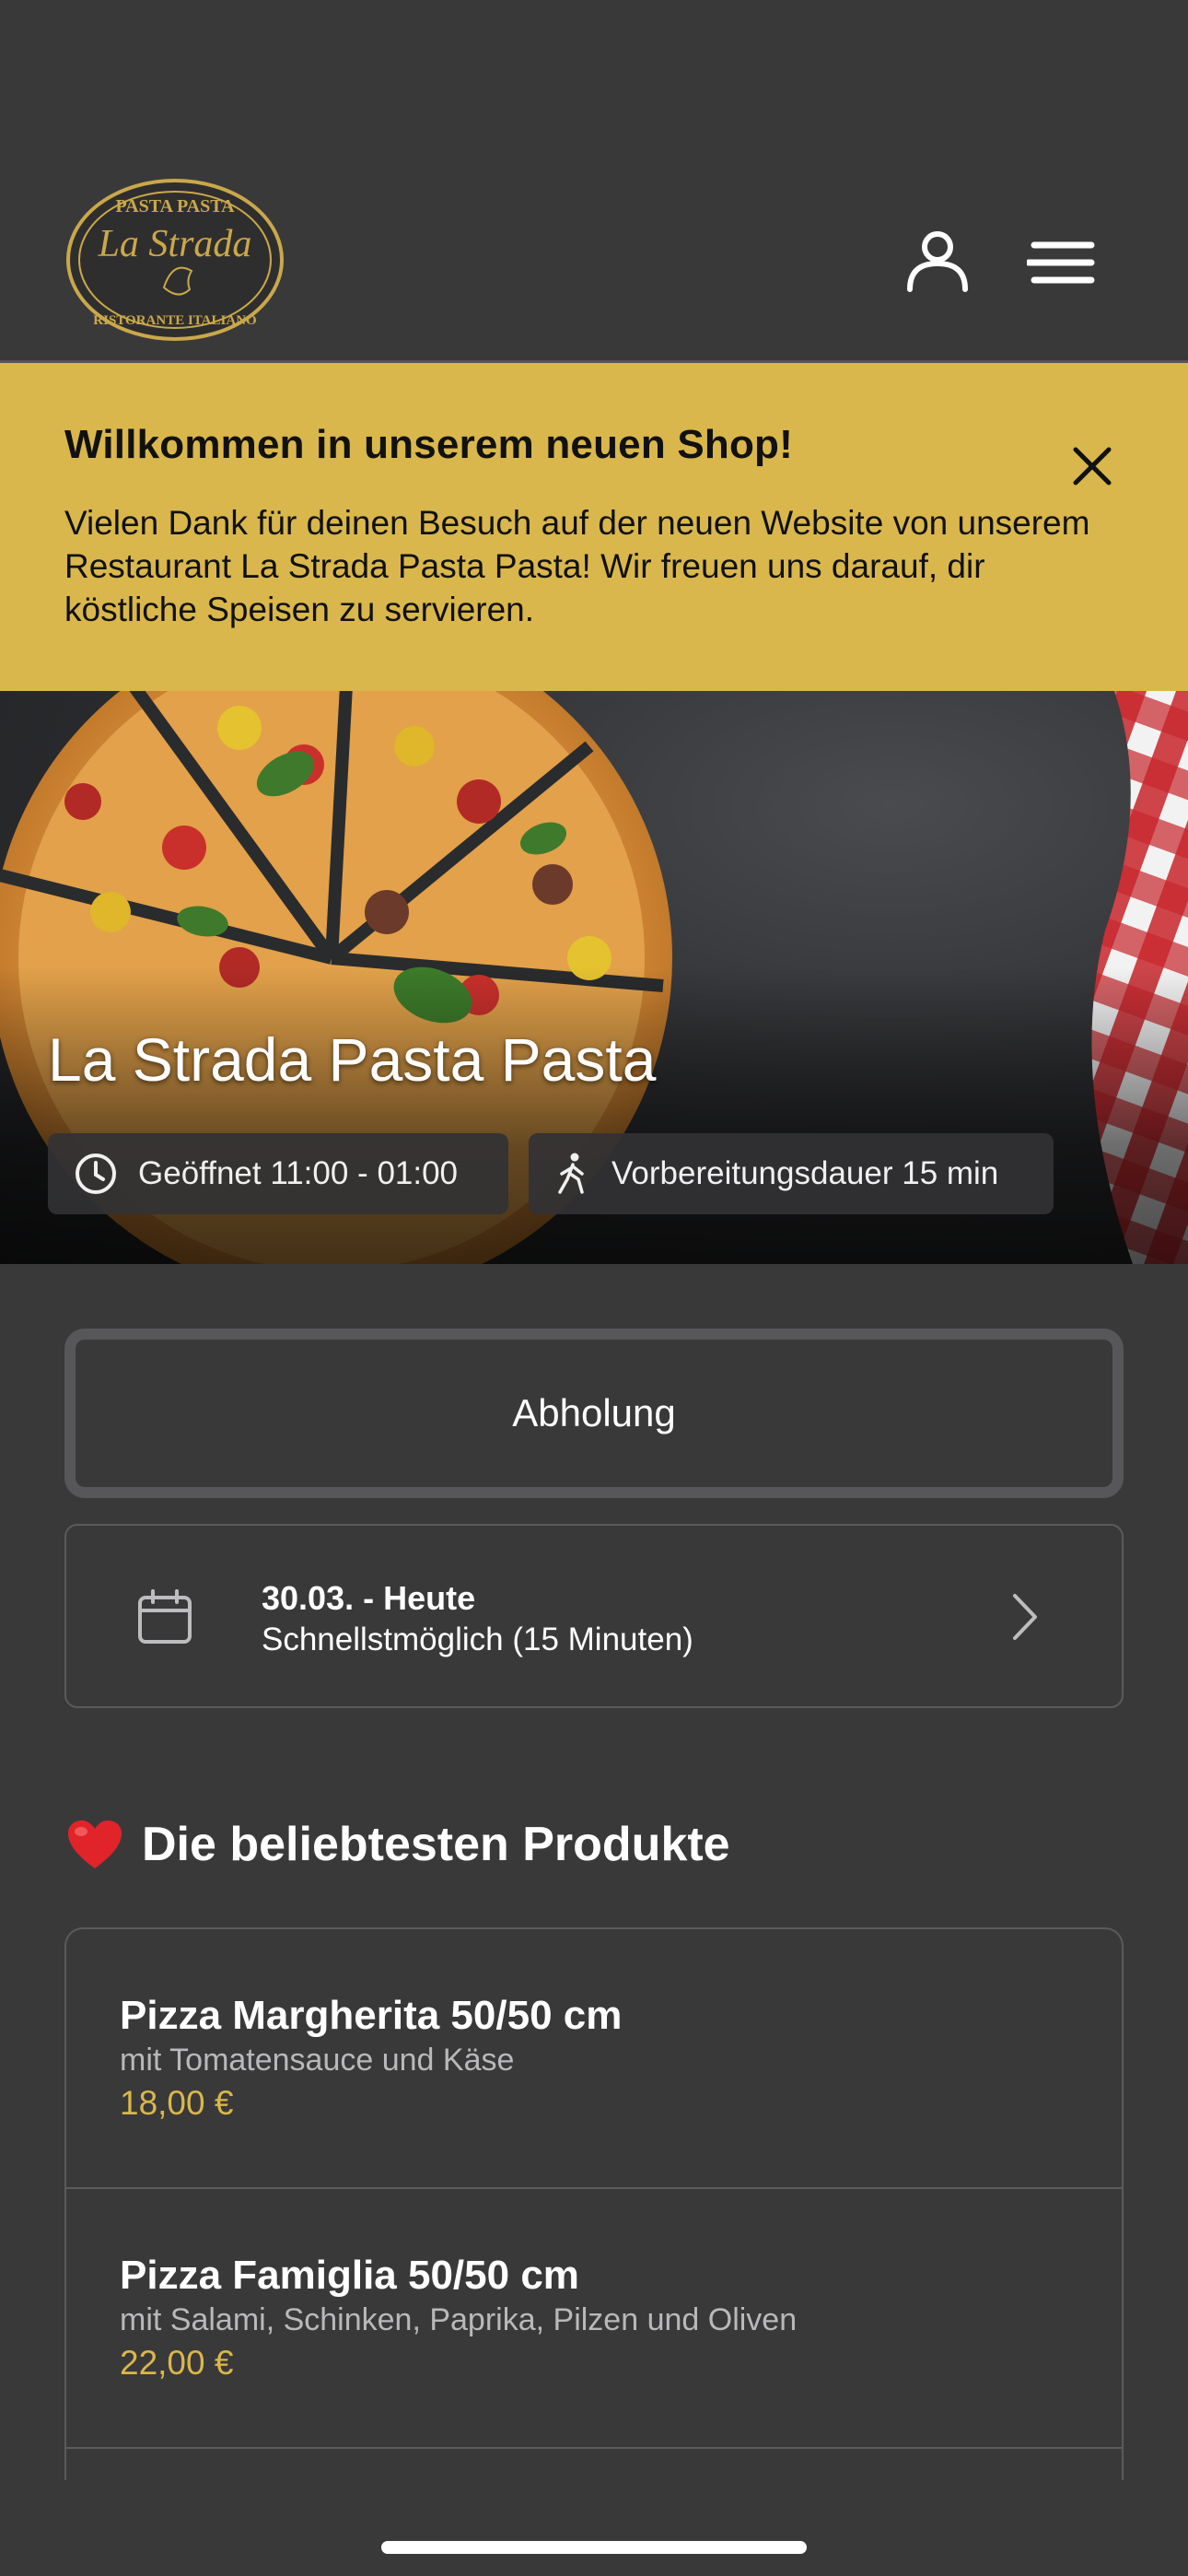 This screenshot has width=1188, height=2576. Describe the element at coordinates (177, 2103) in the screenshot. I see `product-price: 18,00 €` at that location.